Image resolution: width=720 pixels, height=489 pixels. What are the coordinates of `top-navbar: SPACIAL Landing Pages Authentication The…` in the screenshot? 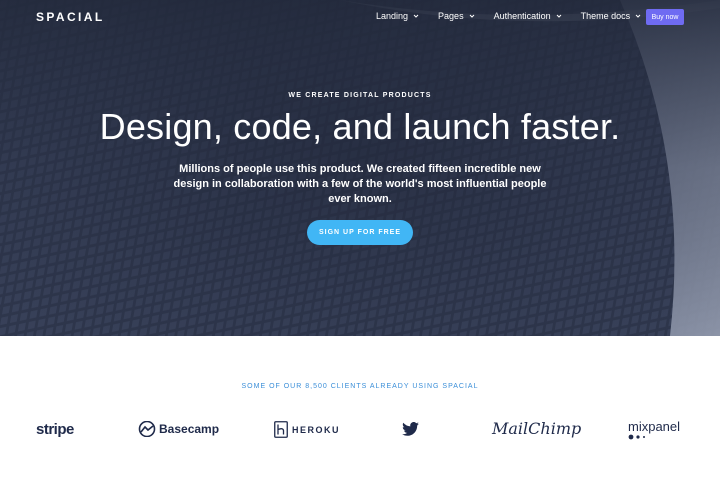 It's located at (360, 17).